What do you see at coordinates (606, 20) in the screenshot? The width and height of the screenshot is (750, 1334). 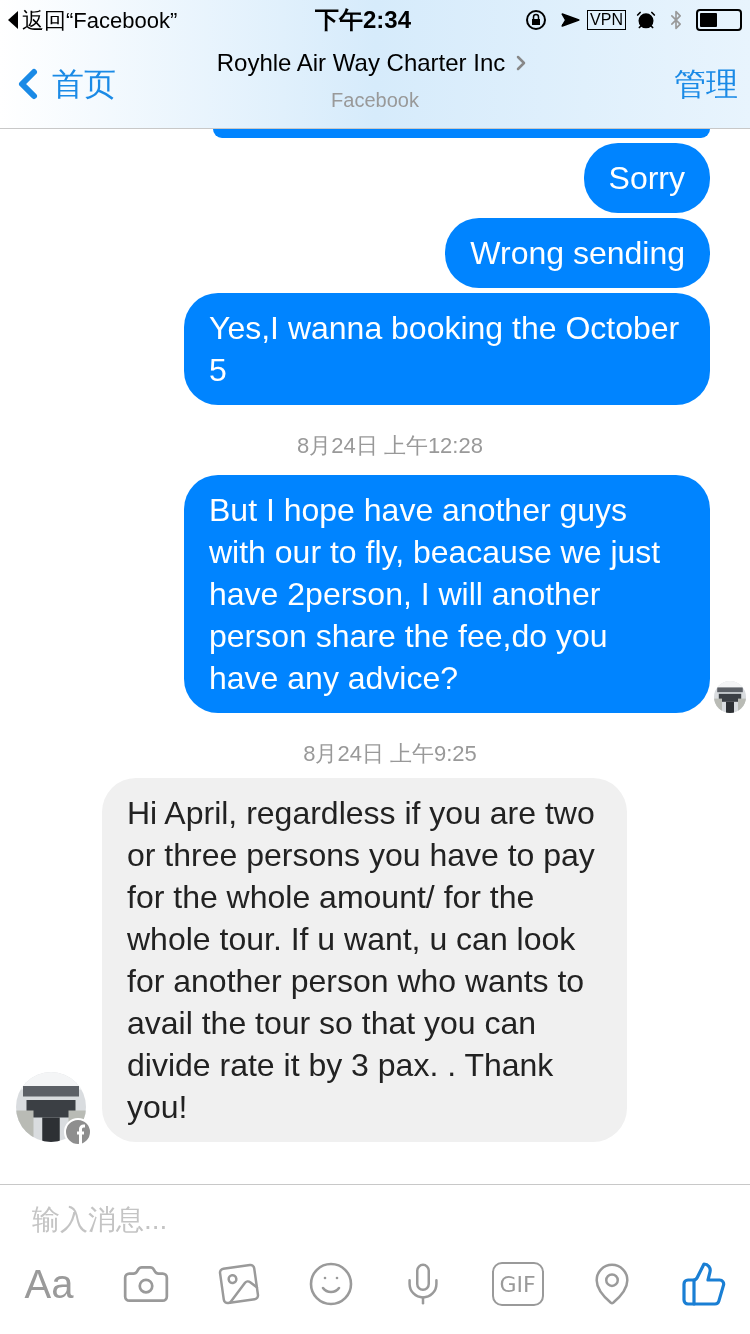 I see `vpn-badge: VPN` at bounding box center [606, 20].